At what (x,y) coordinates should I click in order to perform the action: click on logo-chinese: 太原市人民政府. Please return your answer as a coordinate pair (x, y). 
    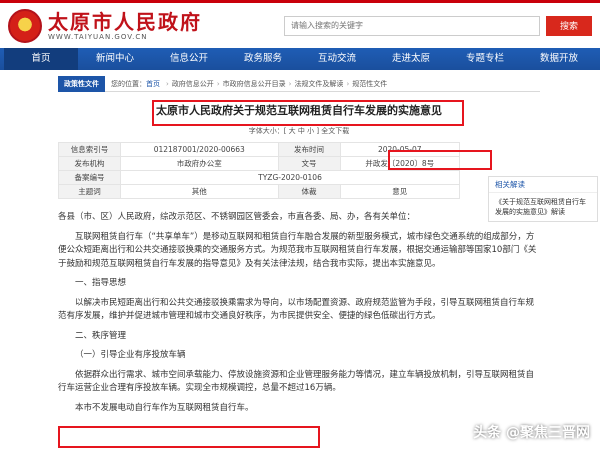
    Looking at the image, I should click on (125, 21).